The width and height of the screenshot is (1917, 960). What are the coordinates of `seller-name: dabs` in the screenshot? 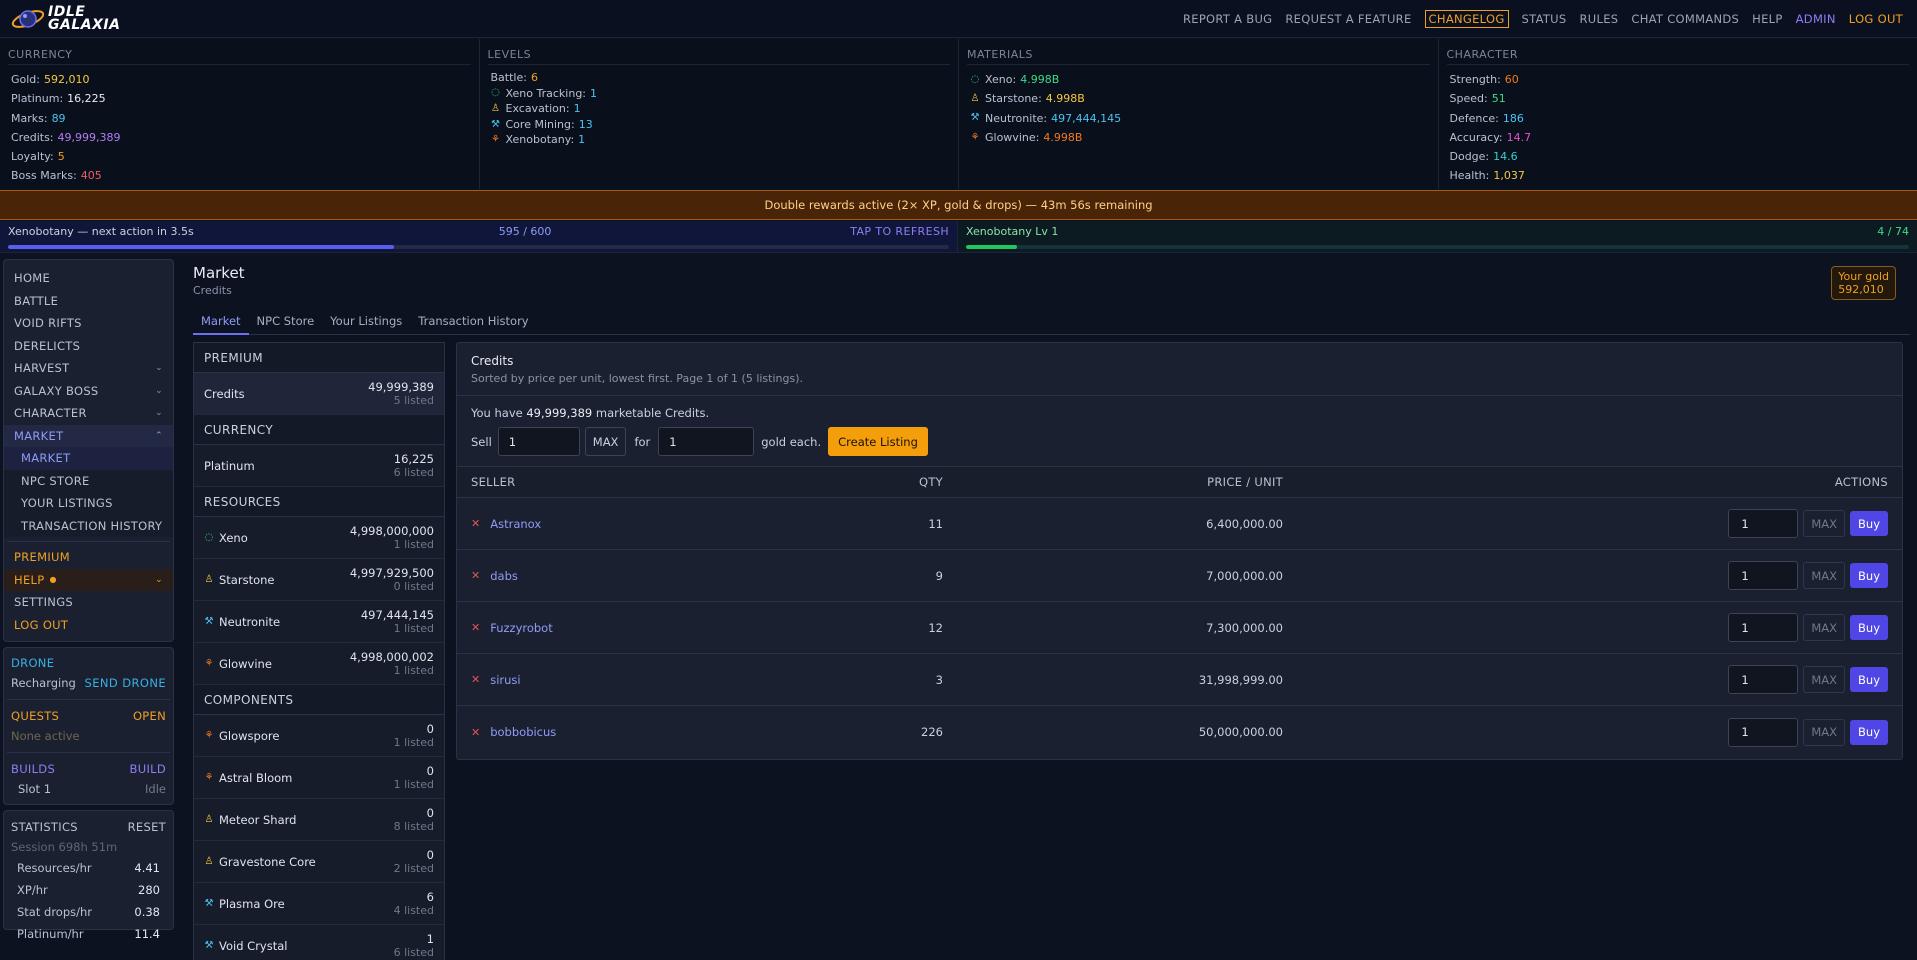 It's located at (504, 576).